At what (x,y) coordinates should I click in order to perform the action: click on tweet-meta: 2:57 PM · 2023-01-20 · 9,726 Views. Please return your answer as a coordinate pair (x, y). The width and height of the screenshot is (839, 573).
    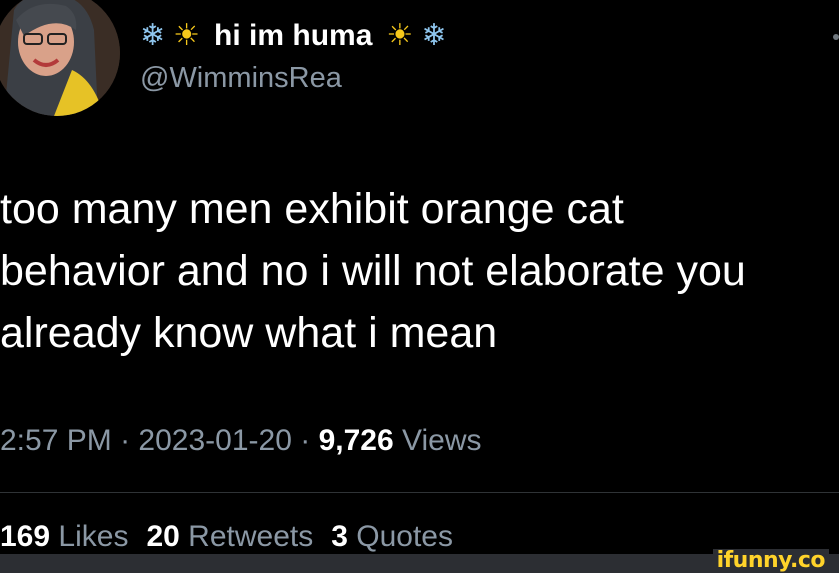
    Looking at the image, I should click on (240, 441).